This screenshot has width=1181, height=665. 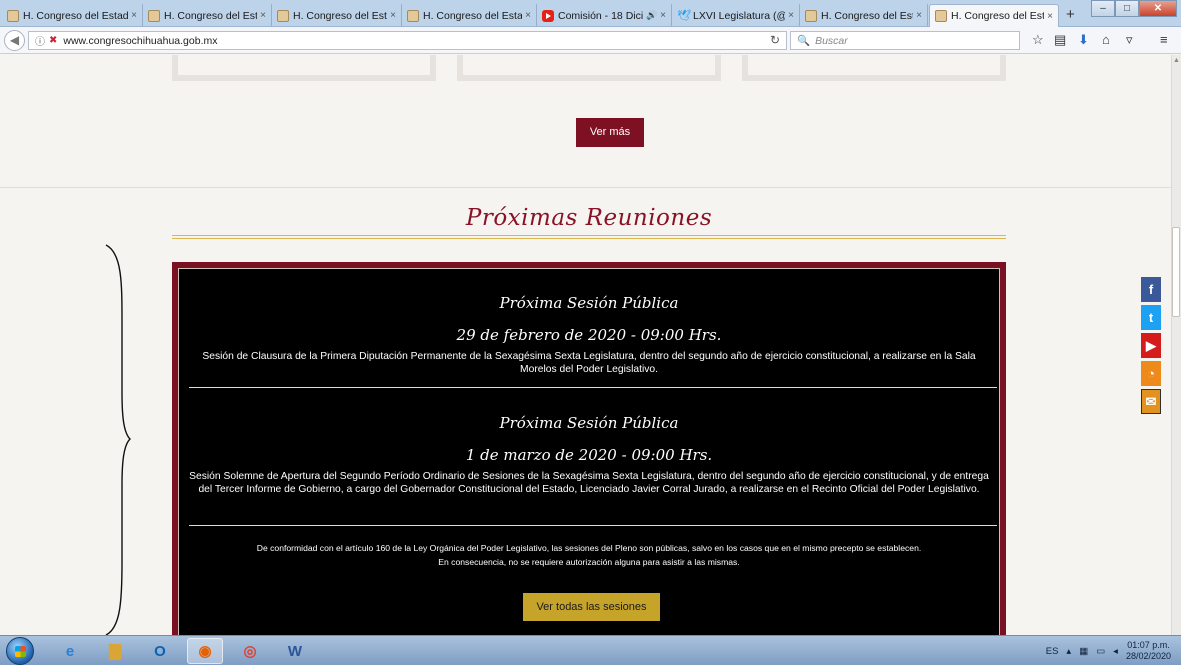 What do you see at coordinates (1148, 656) in the screenshot?
I see `clock-date: 28/02/2020` at bounding box center [1148, 656].